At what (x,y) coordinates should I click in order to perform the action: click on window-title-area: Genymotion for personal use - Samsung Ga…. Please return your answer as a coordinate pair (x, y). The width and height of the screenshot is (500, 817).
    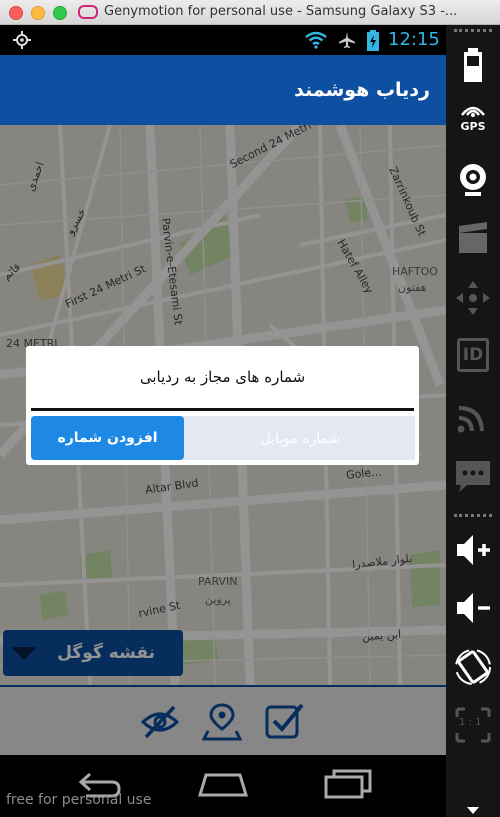
    Looking at the image, I should click on (267, 12).